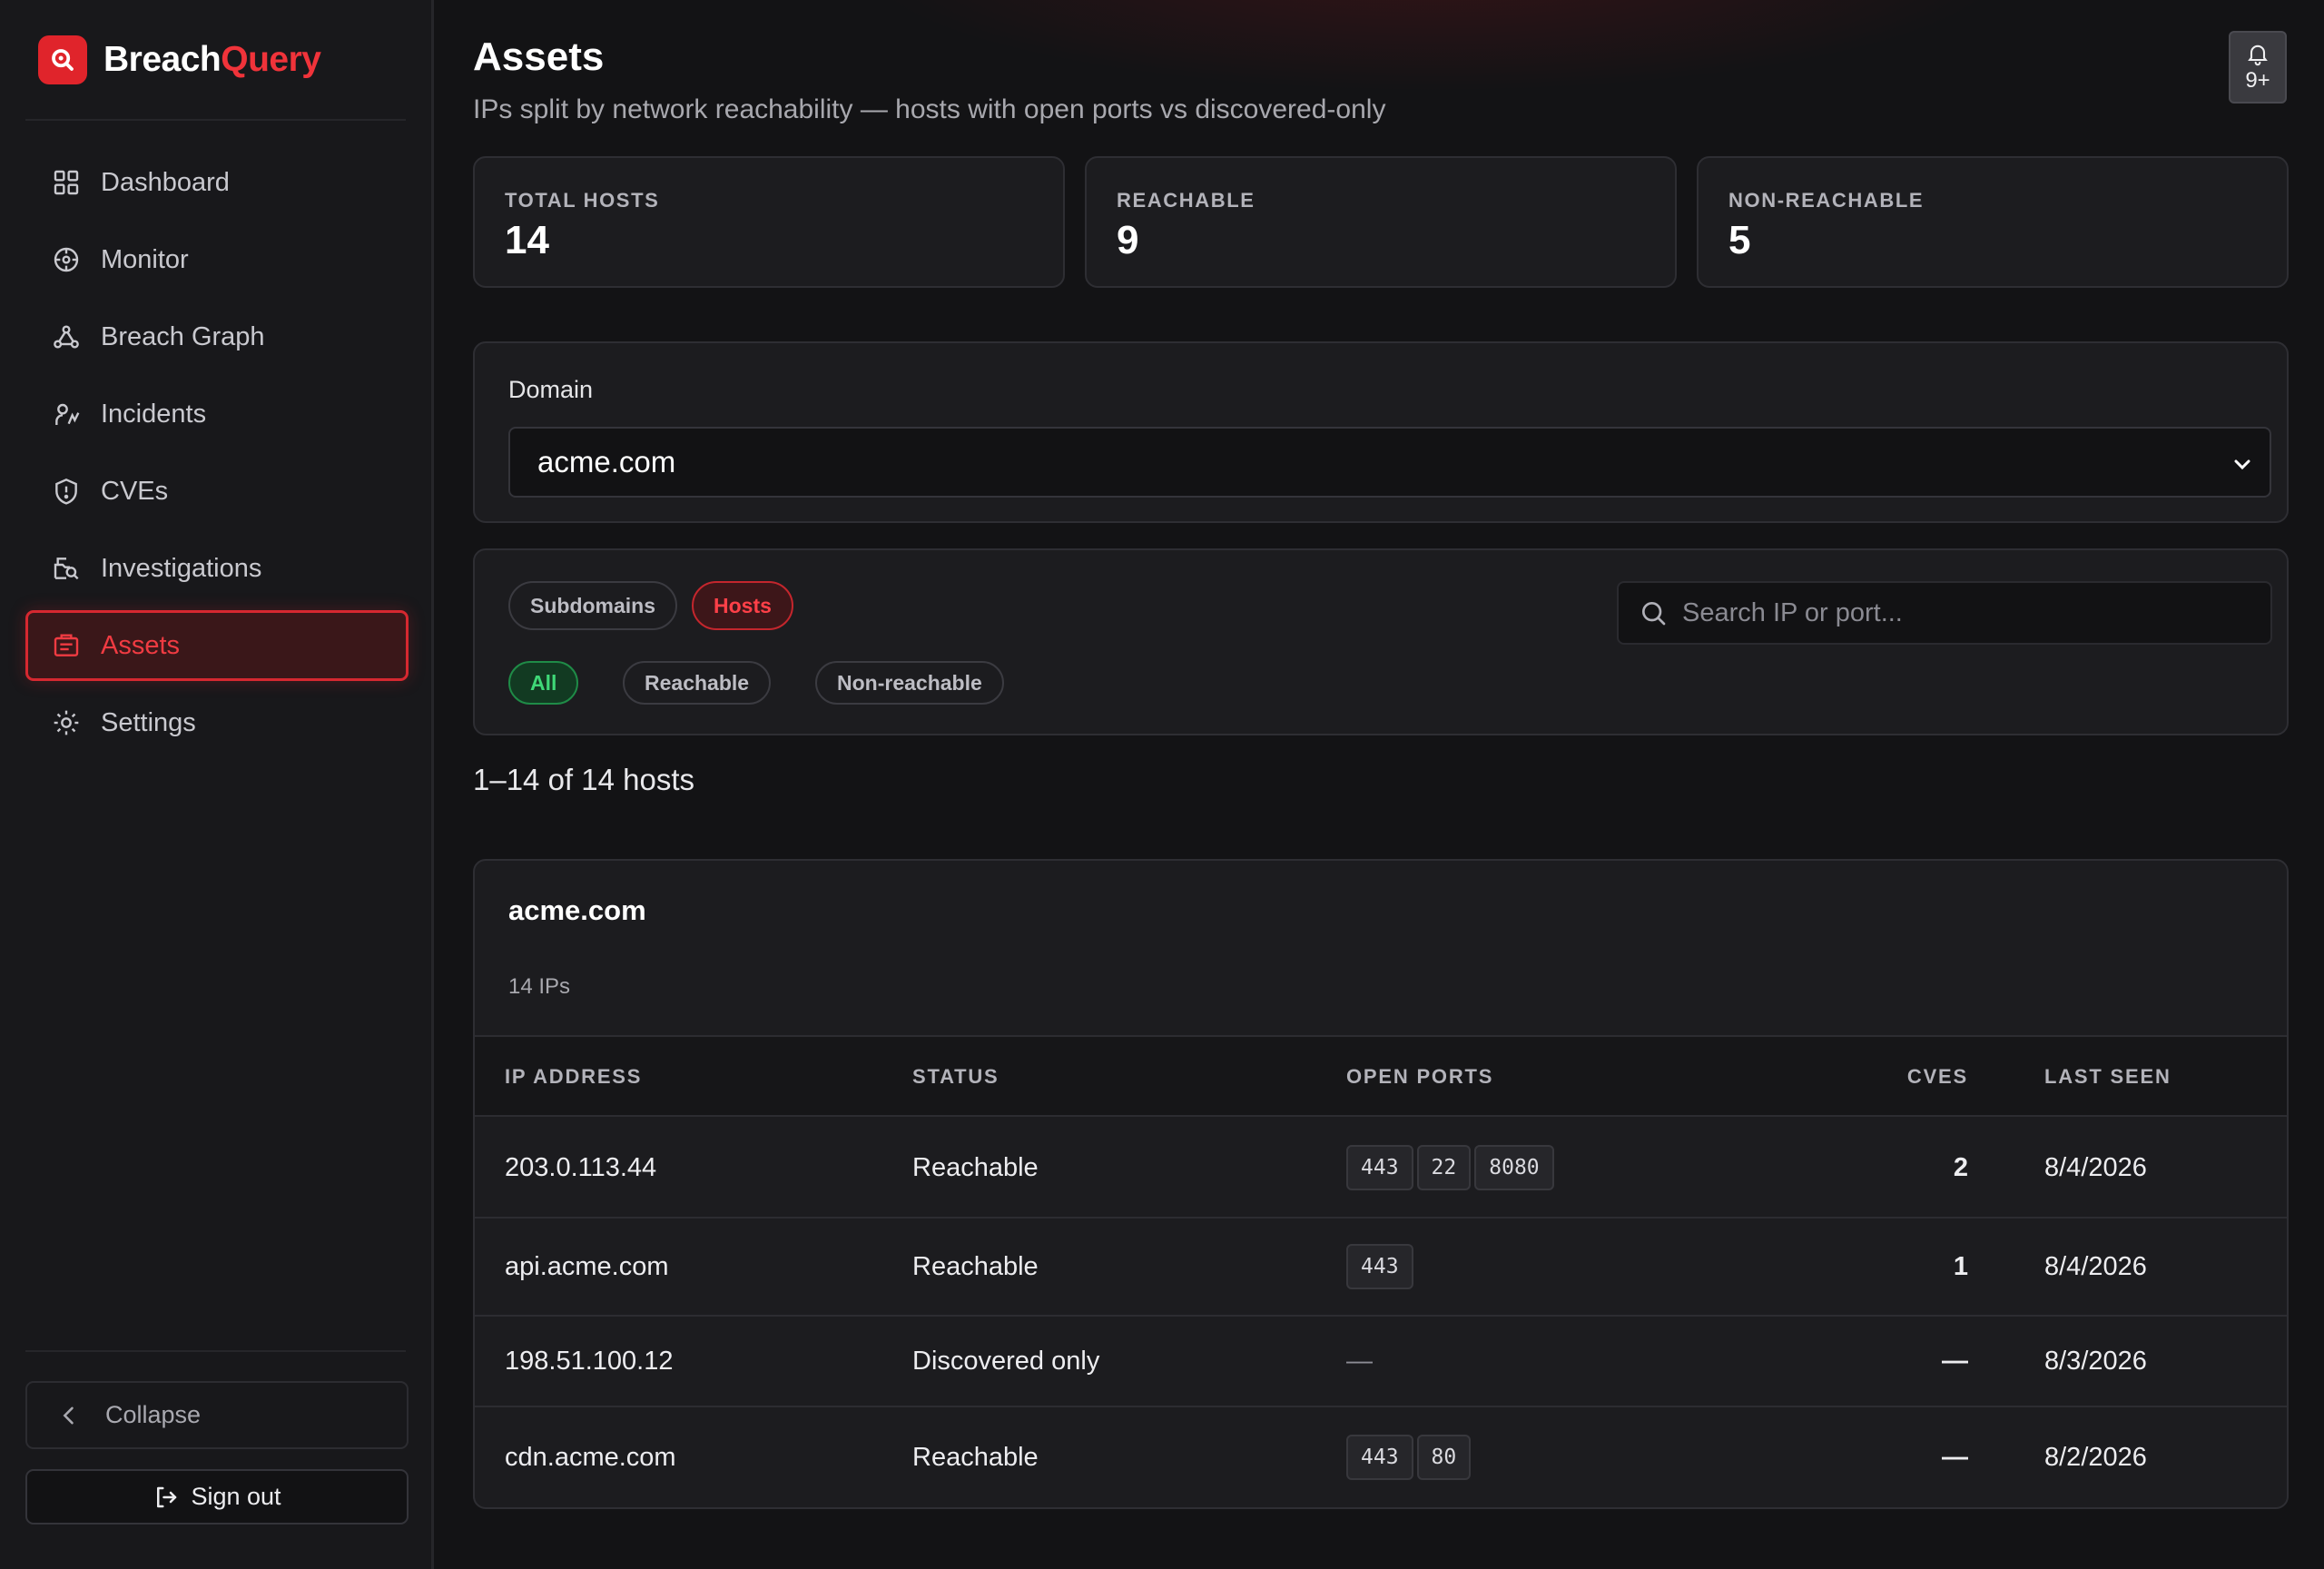  Describe the element at coordinates (956, 1077) in the screenshot. I see `column-header-status: STATUS` at that location.